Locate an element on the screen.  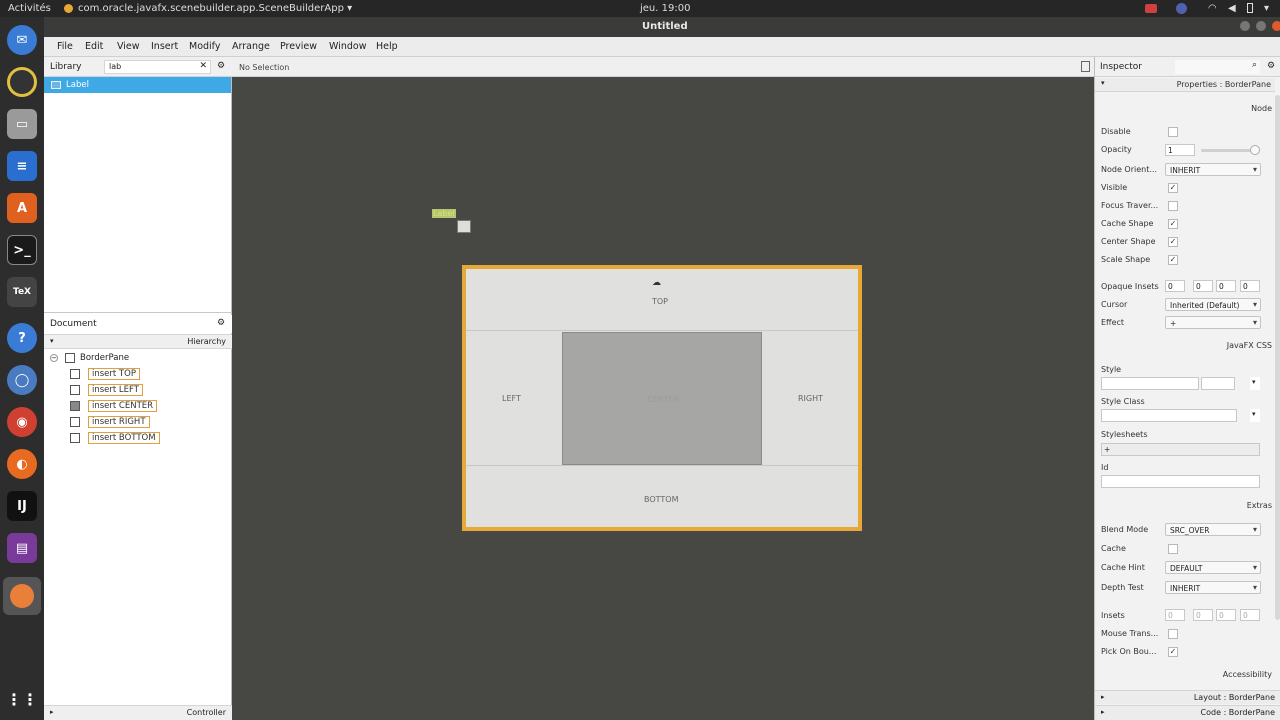
terminal-icon: >_ is located at coordinates (22, 250).